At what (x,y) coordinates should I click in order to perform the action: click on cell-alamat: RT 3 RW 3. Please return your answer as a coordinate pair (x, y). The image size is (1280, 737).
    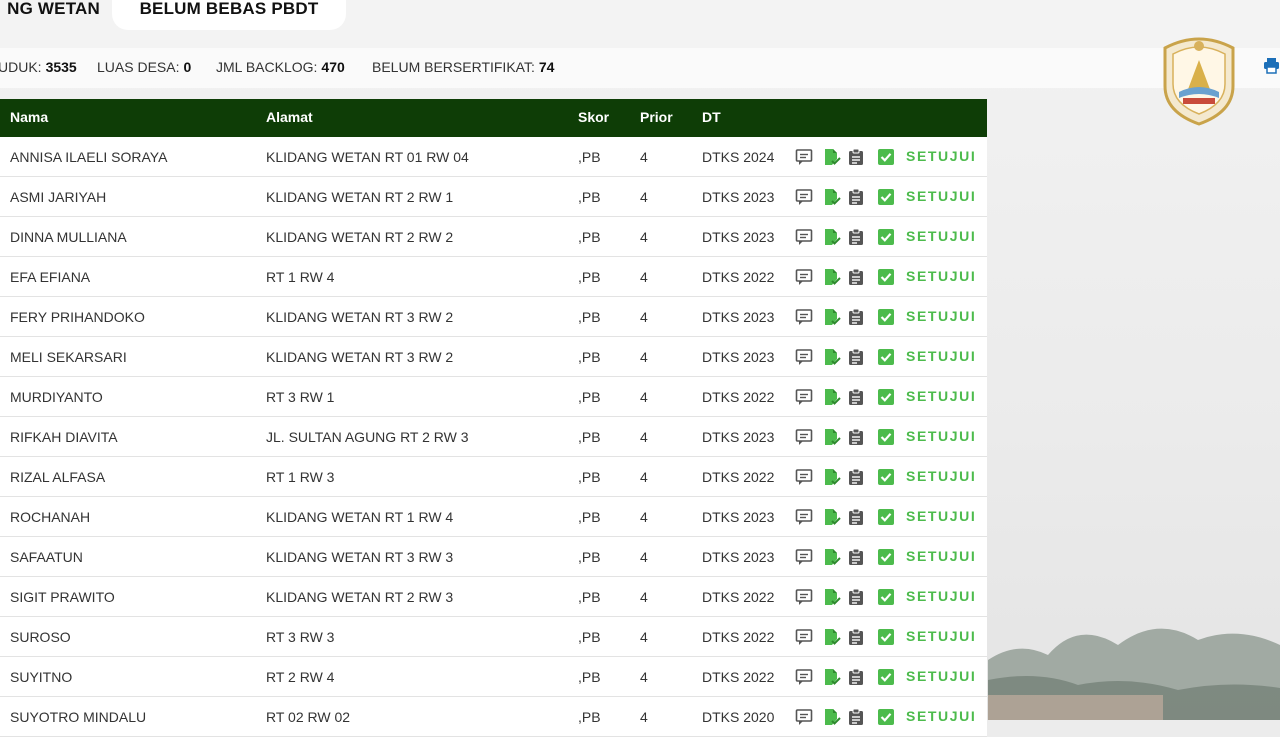
    Looking at the image, I should click on (300, 637).